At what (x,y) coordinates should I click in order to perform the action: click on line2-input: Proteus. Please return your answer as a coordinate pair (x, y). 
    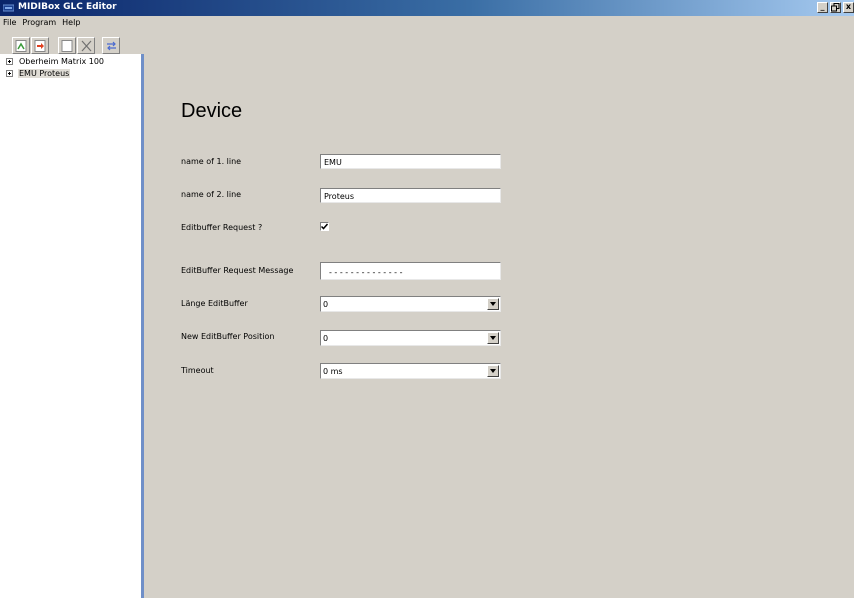
    Looking at the image, I should click on (410, 195).